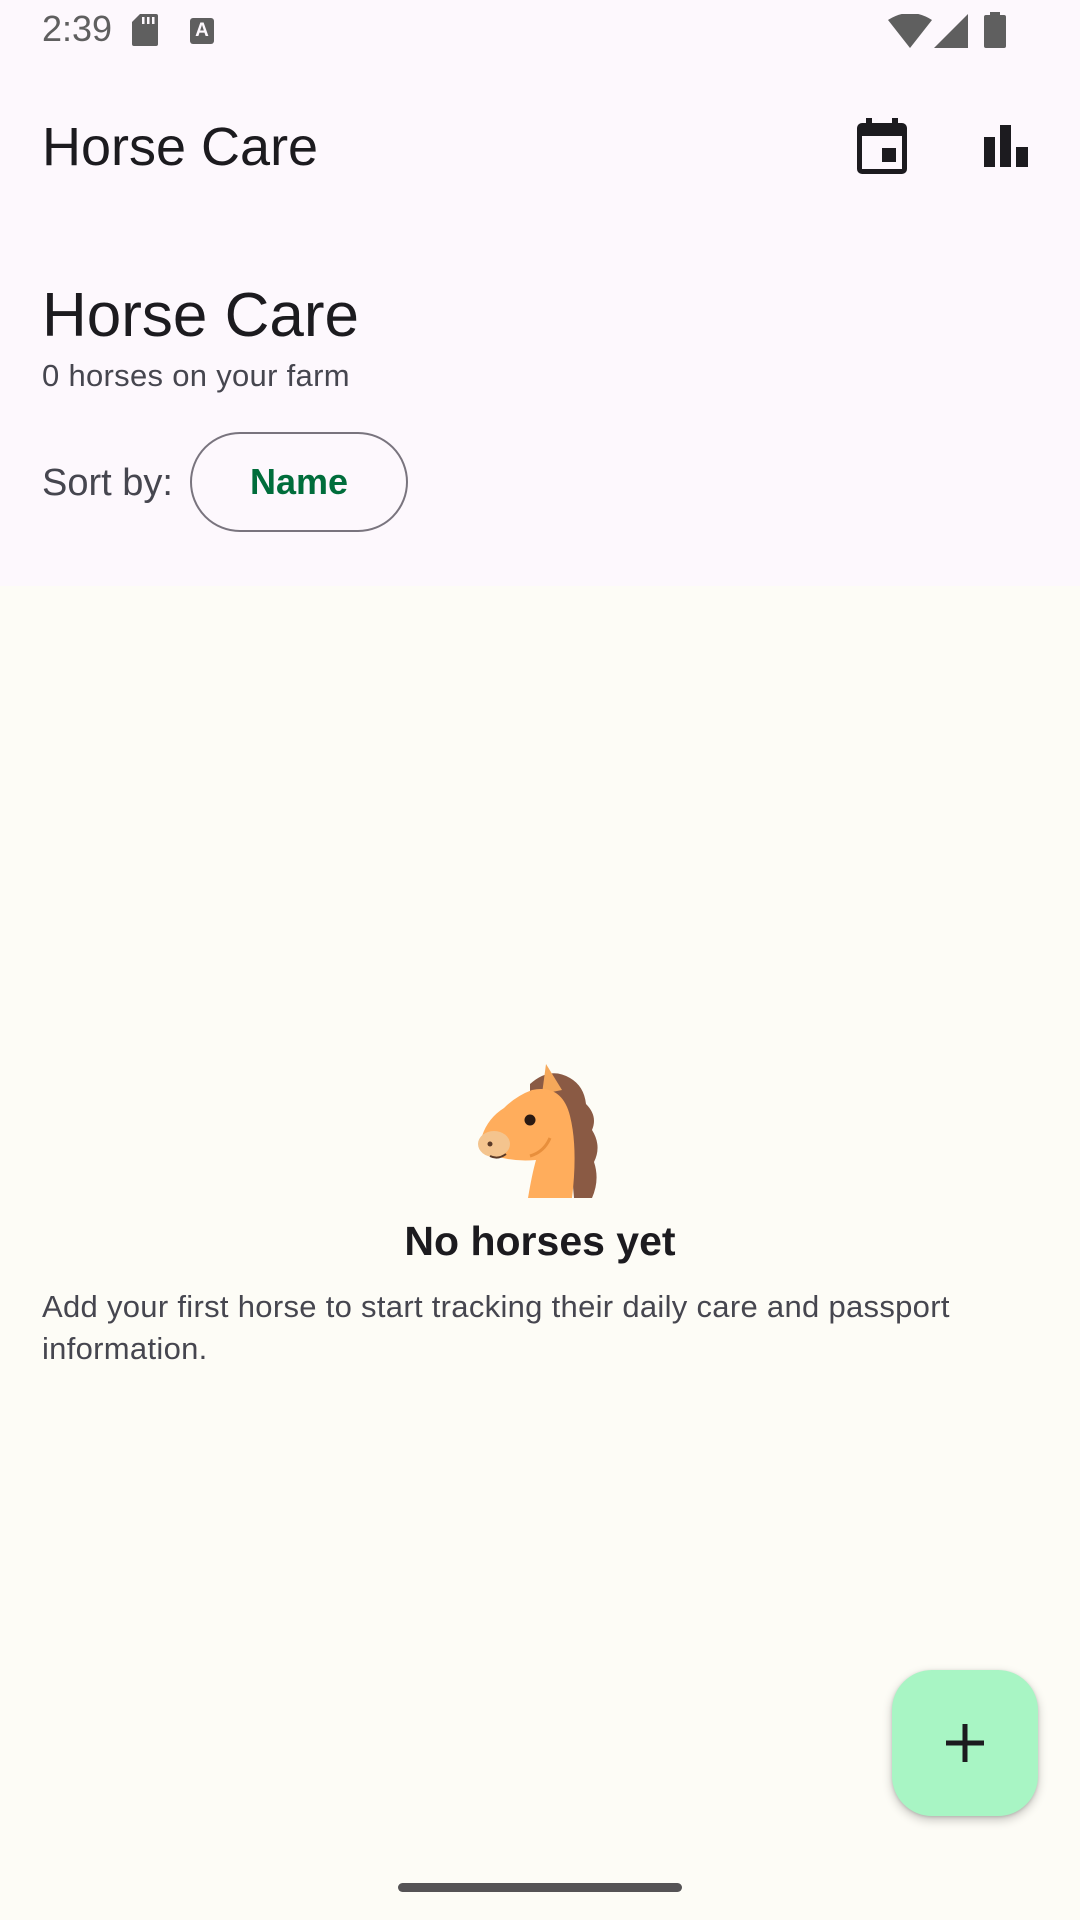 The width and height of the screenshot is (1080, 1920). What do you see at coordinates (910, 31) in the screenshot?
I see `wifi-icon` at bounding box center [910, 31].